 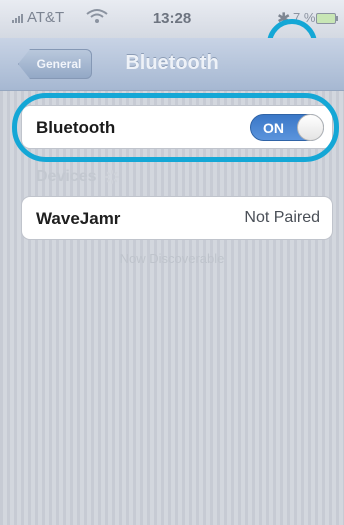 What do you see at coordinates (78, 218) in the screenshot?
I see `device-name: WaveJamr` at bounding box center [78, 218].